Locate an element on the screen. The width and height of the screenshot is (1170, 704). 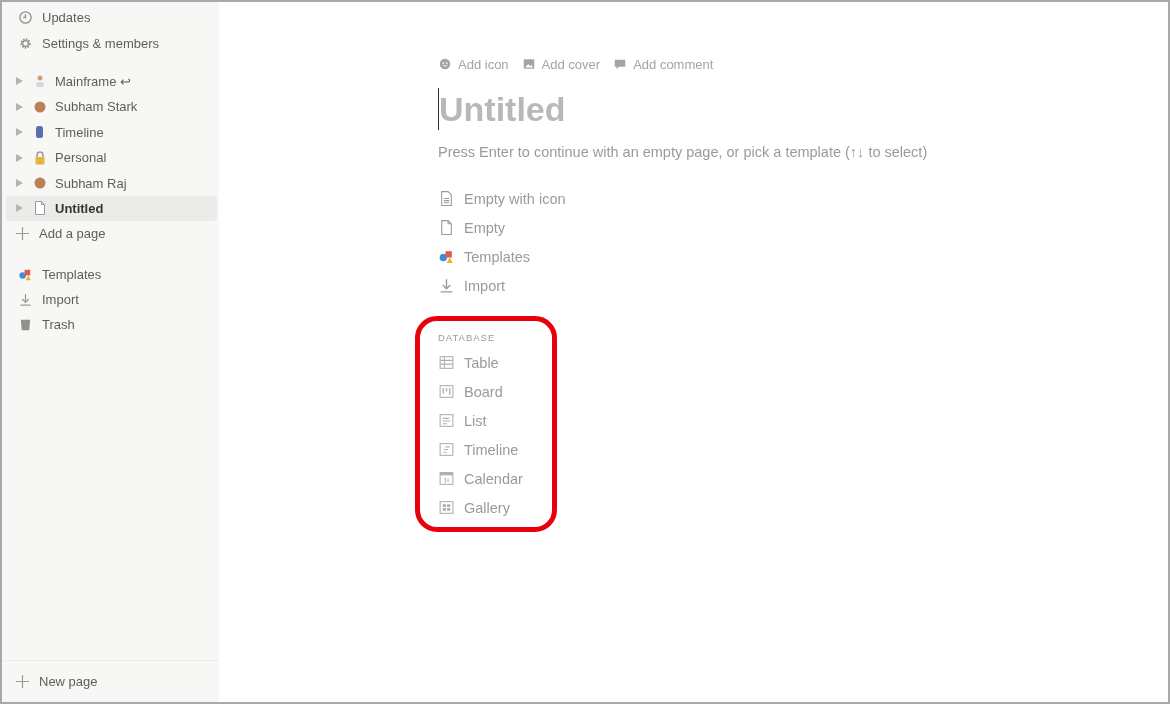
comment-icon is located at coordinates (620, 64).